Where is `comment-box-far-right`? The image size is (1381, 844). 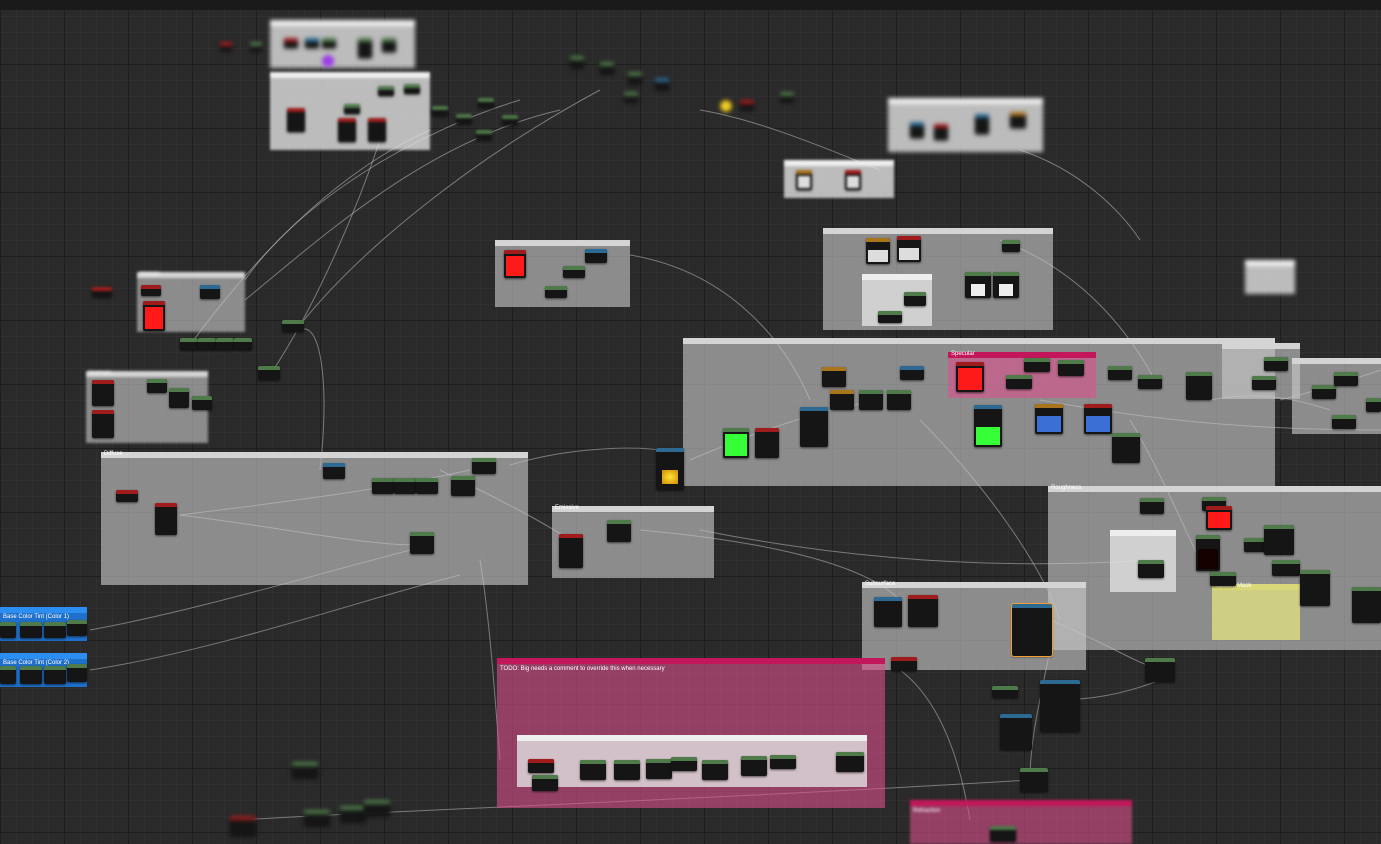
comment-box-far-right is located at coordinates (1261, 371).